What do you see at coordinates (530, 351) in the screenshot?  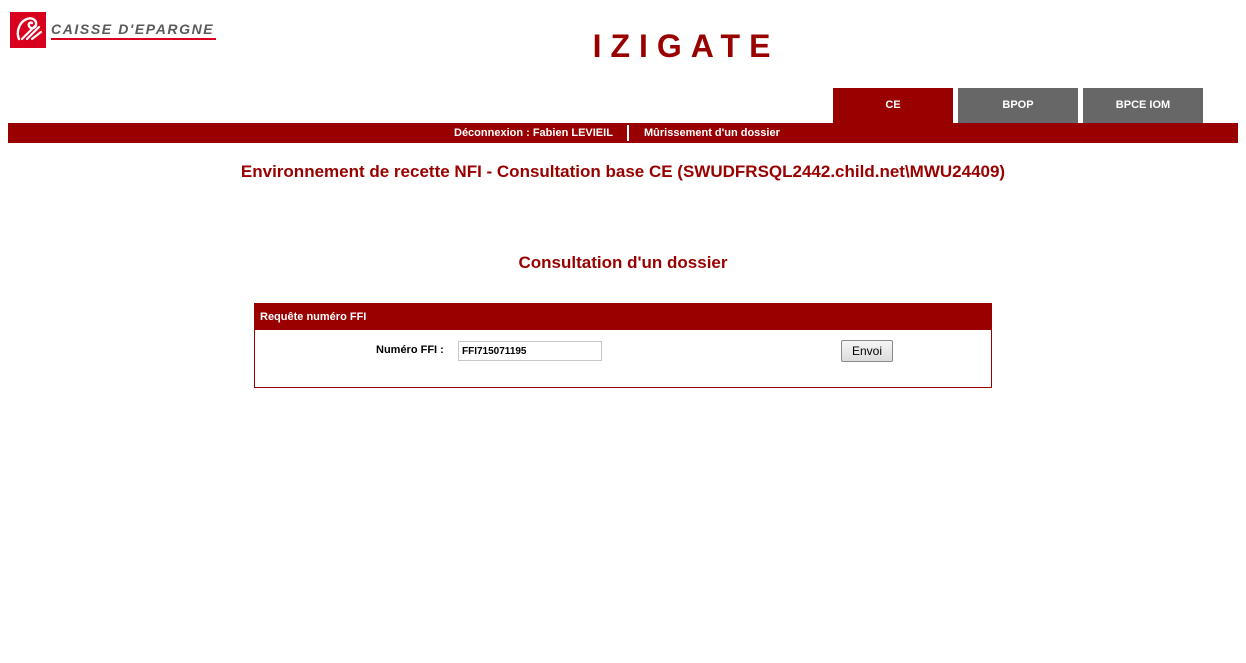 I see `ffi-number-input` at bounding box center [530, 351].